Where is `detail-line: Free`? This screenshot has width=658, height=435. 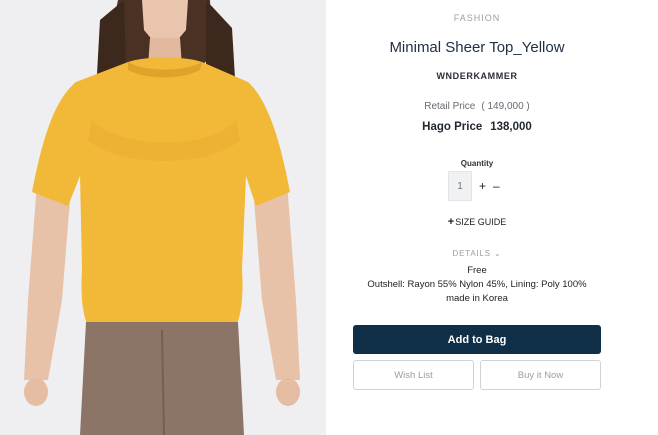 detail-line: Free is located at coordinates (477, 270).